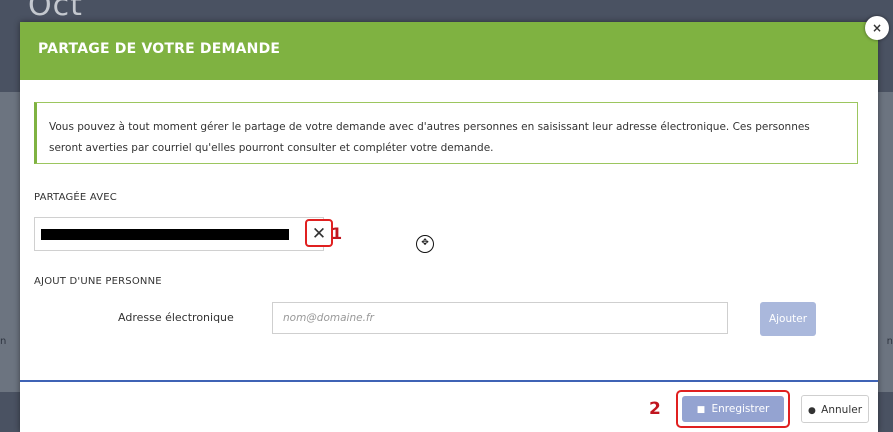 This screenshot has width=893, height=432. I want to click on close-icon: ×, so click(877, 28).